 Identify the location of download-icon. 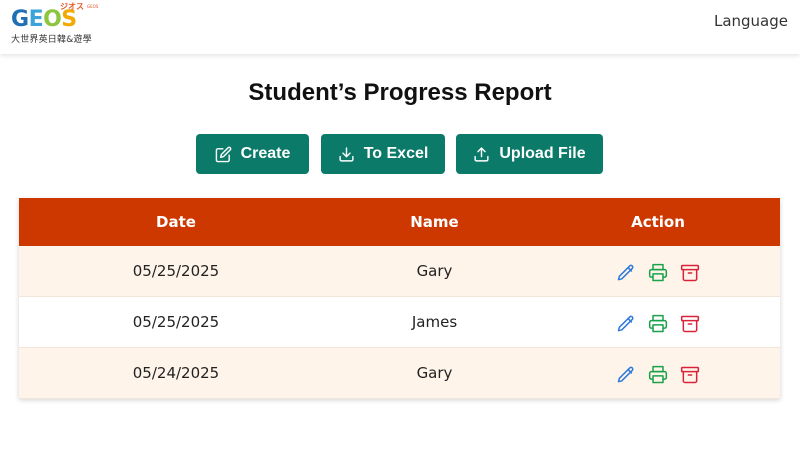
(346, 154).